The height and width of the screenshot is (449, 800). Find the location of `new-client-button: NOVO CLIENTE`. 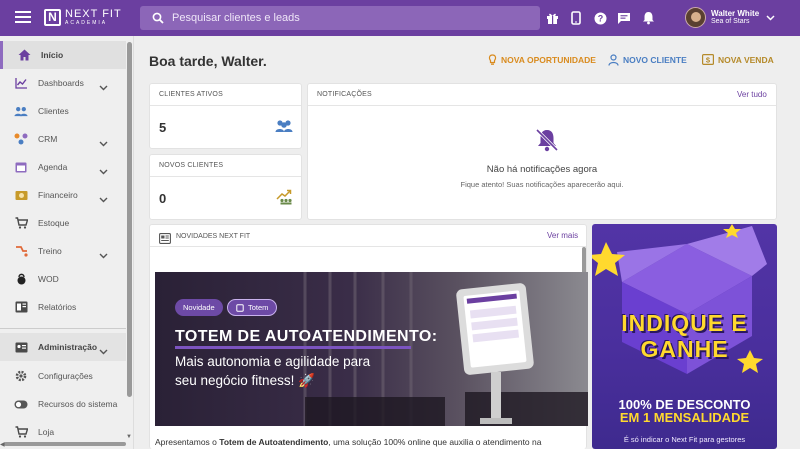

new-client-button: NOVO CLIENTE is located at coordinates (647, 60).